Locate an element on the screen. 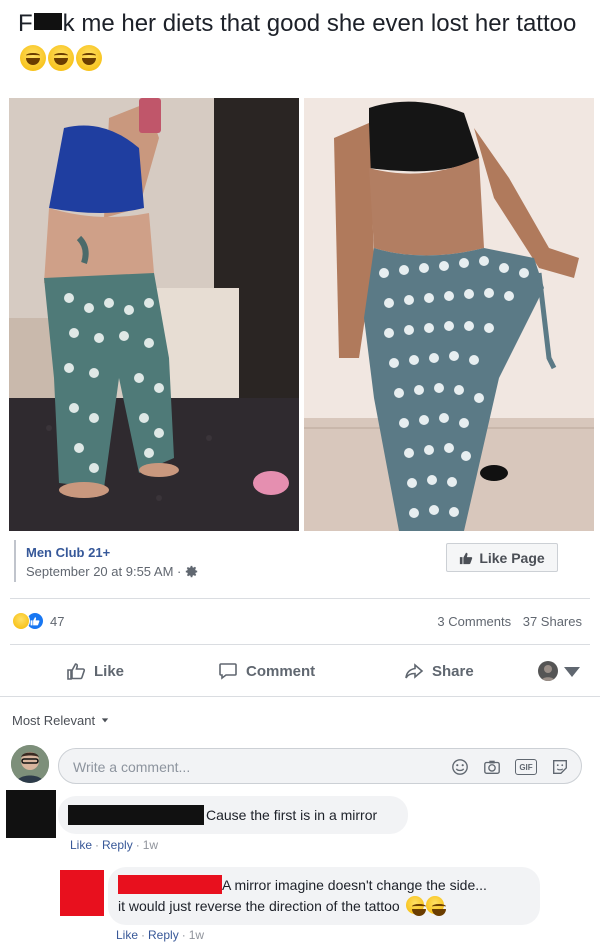  gear-icon is located at coordinates (191, 573).